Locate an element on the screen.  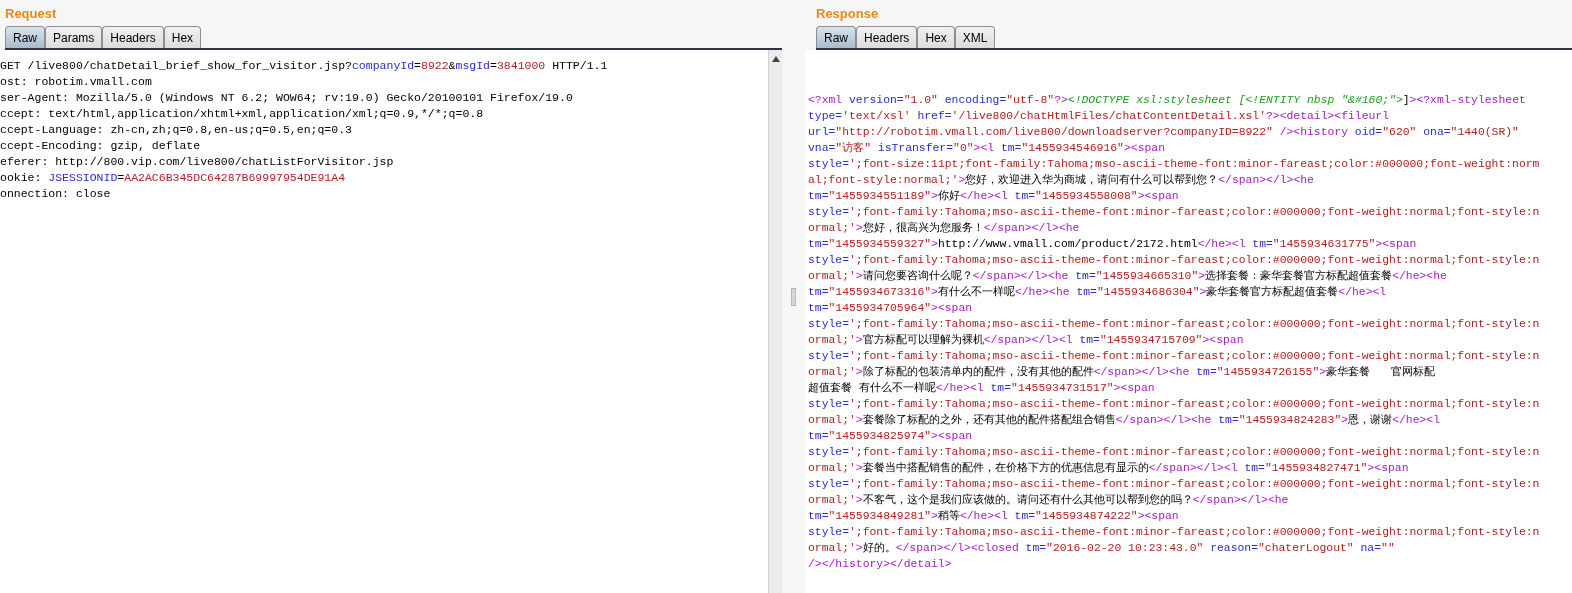
code-line: ormal;'>官方标配可以理解为裸机</span></l><l tm="1455934715709"><span is located at coordinates (1026, 340).